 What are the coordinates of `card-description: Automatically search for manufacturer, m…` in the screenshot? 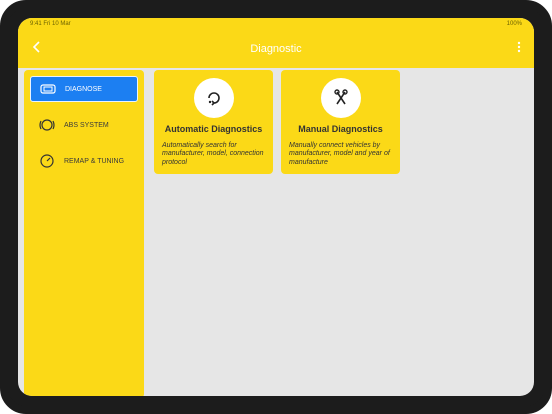 It's located at (213, 154).